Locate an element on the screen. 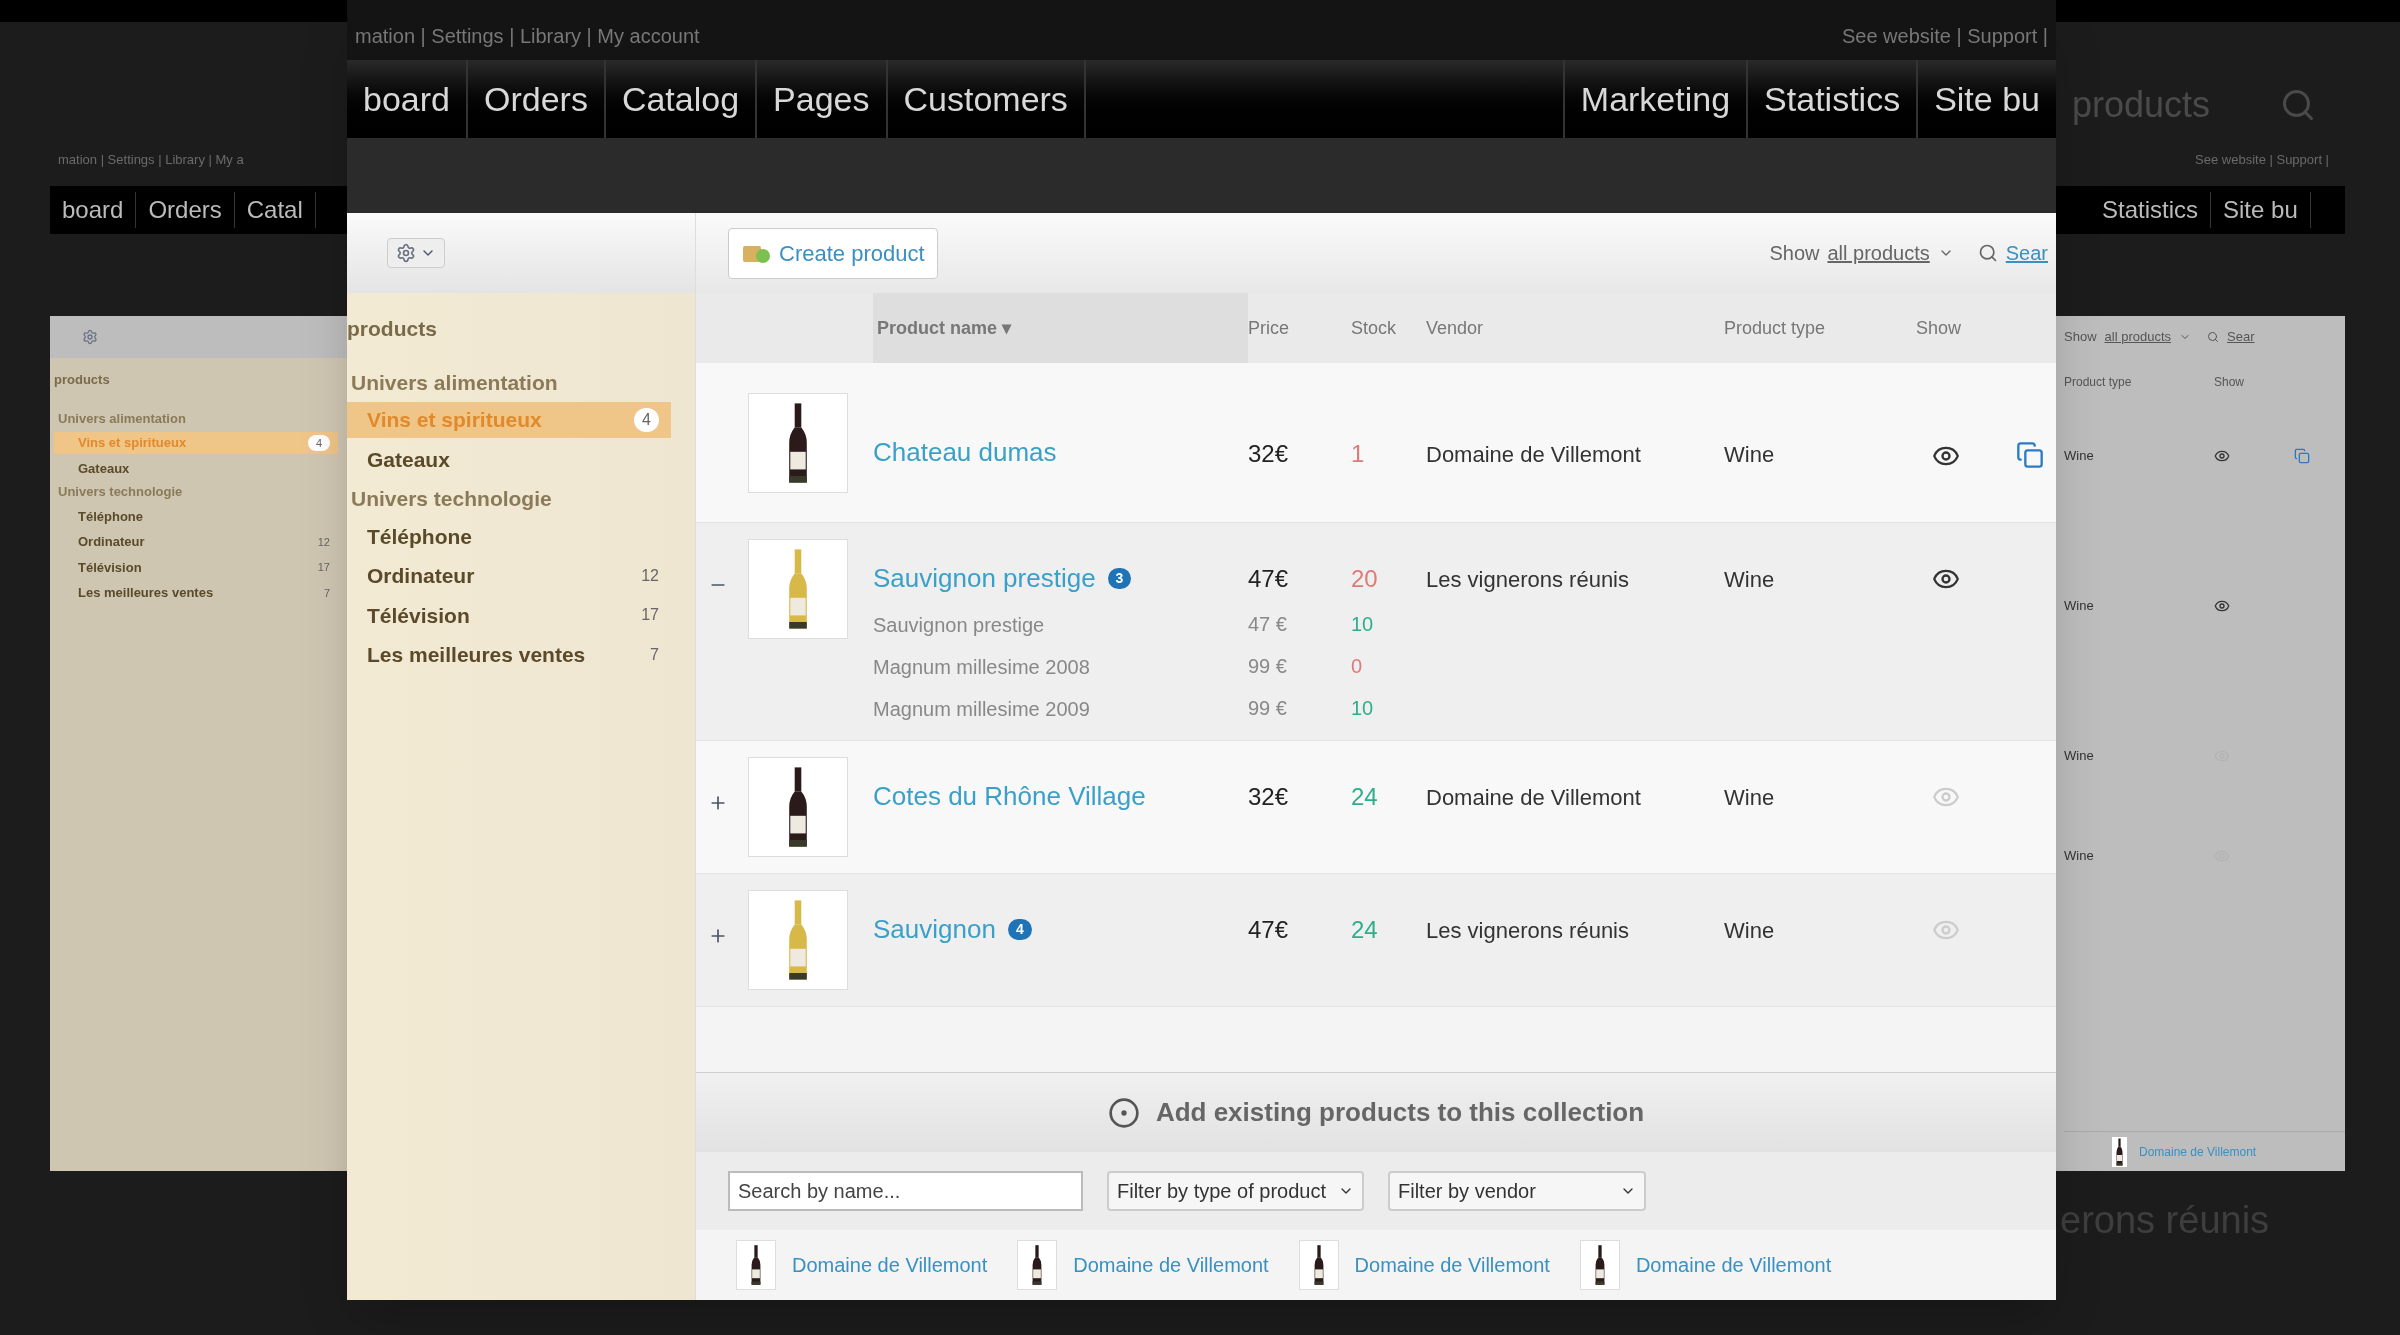 The image size is (2400, 1335). variant-price: 47 € is located at coordinates (1268, 624).